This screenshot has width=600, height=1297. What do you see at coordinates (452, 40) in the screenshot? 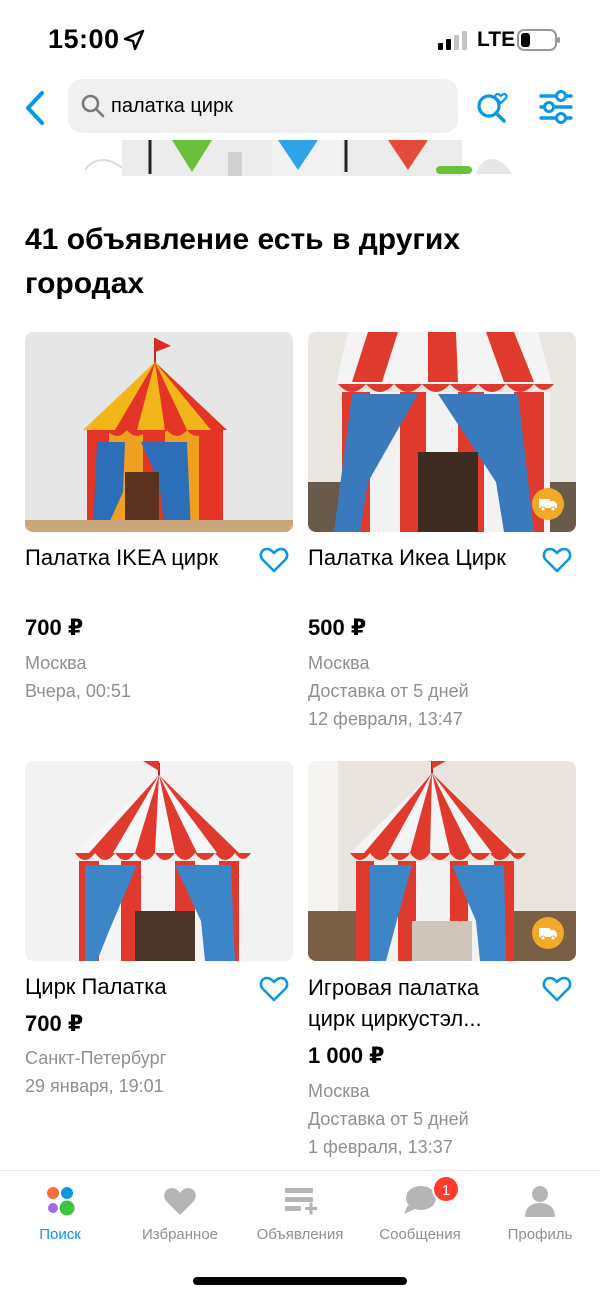
I see `signal-icon` at bounding box center [452, 40].